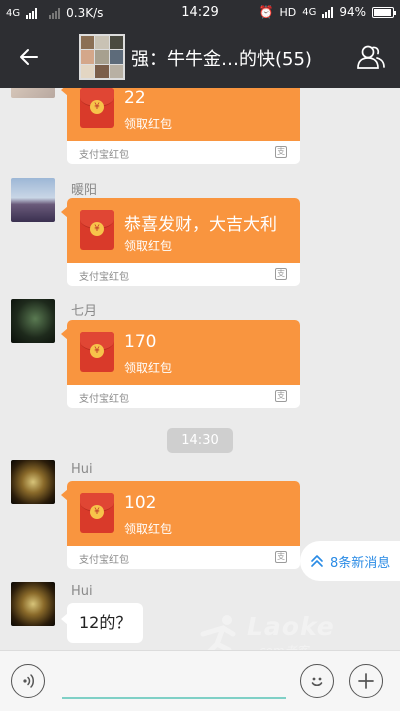 Image resolution: width=400 pixels, height=711 pixels. I want to click on battery-percent: 94%, so click(352, 12).